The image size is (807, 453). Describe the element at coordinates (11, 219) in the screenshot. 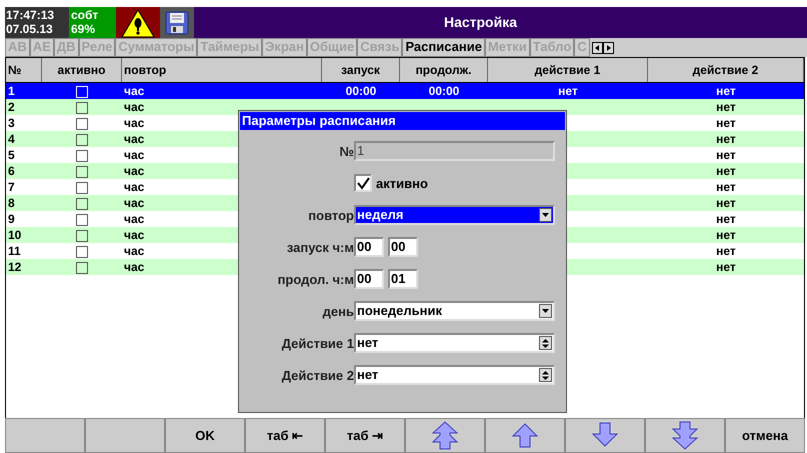

I see `table-cell: 9` at that location.